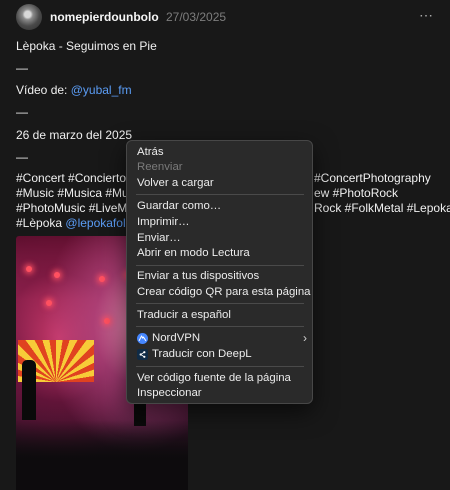  Describe the element at coordinates (372, 178) in the screenshot. I see `hashtags-line-1-right: #ConcertPhotography` at that location.